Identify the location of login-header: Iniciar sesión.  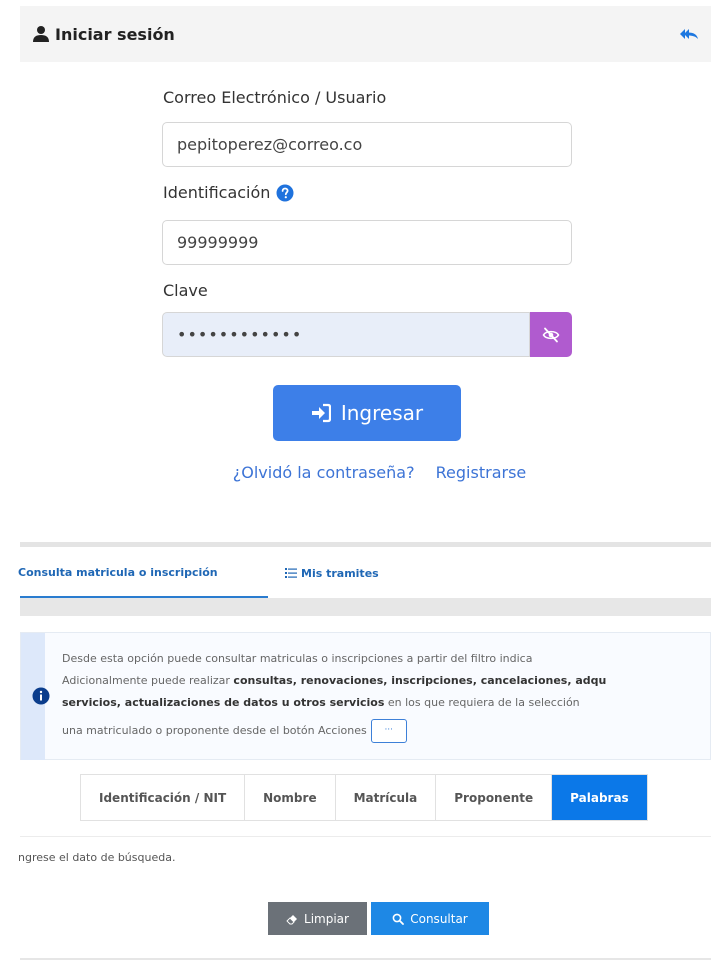
(365, 34).